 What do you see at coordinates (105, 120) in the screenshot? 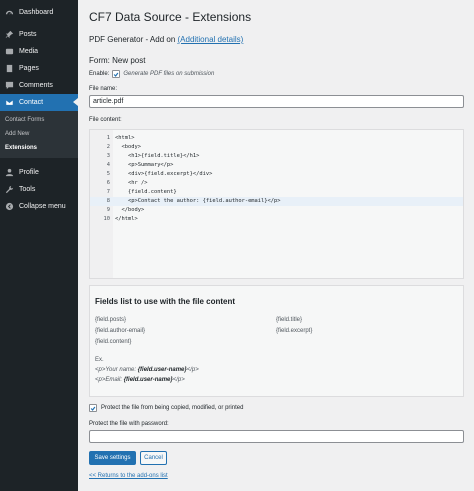
I see `file-content-label: File content:` at bounding box center [105, 120].